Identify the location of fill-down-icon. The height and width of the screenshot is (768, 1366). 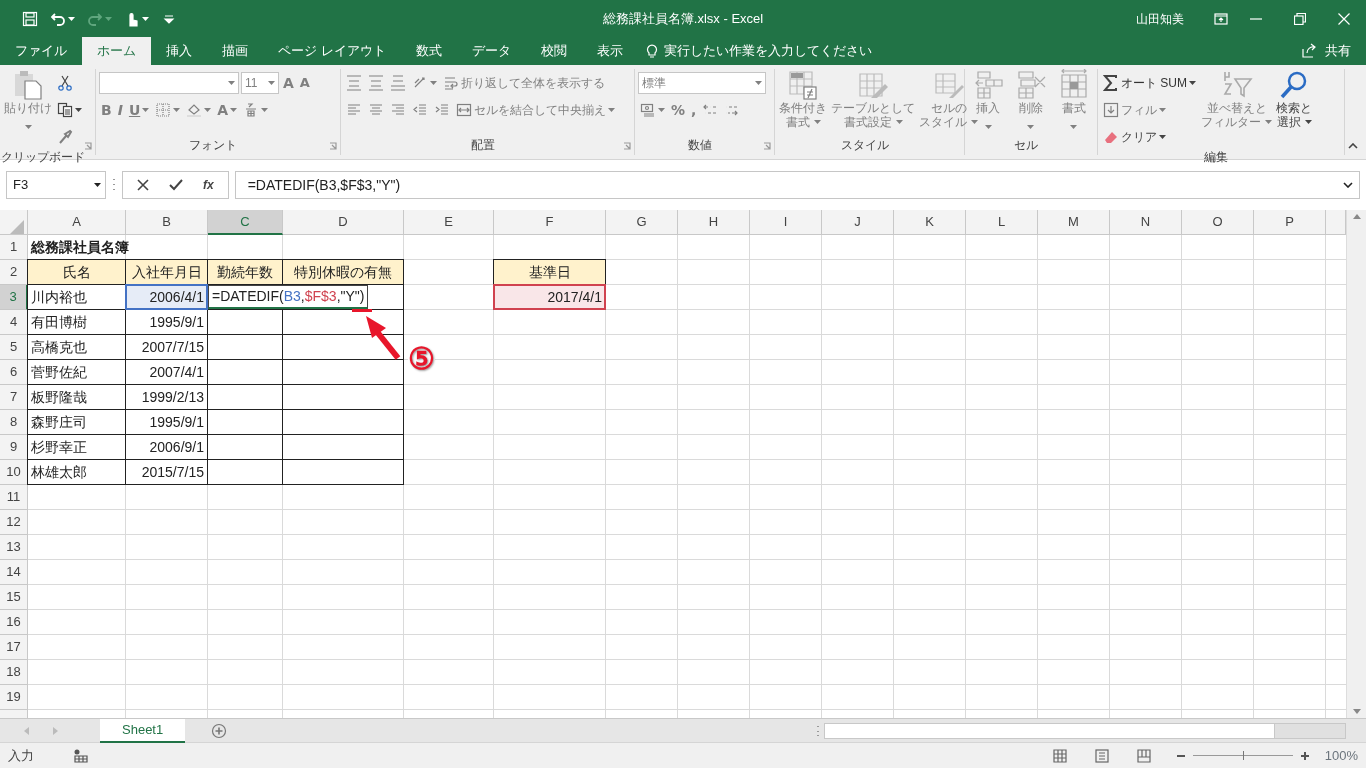
(1111, 110).